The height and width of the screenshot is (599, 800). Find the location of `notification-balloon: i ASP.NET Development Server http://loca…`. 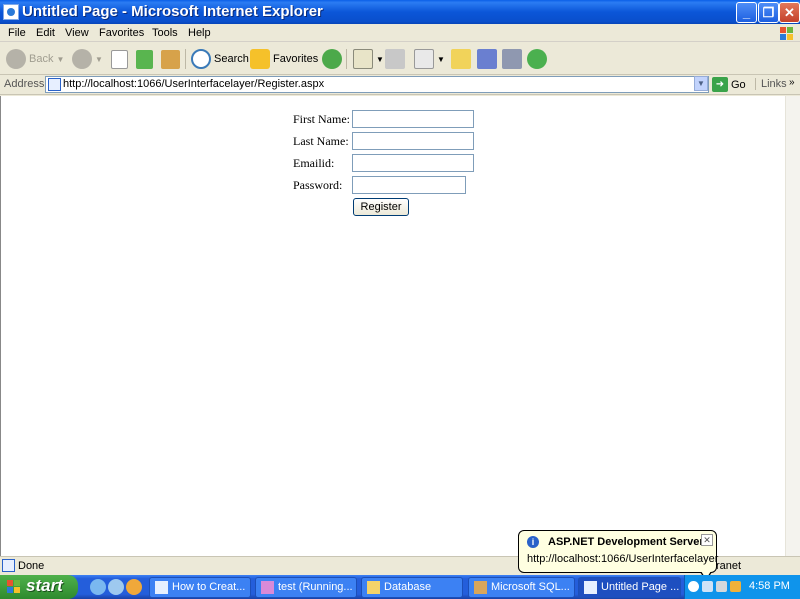

notification-balloon: i ASP.NET Development Server http://loca… is located at coordinates (618, 551).